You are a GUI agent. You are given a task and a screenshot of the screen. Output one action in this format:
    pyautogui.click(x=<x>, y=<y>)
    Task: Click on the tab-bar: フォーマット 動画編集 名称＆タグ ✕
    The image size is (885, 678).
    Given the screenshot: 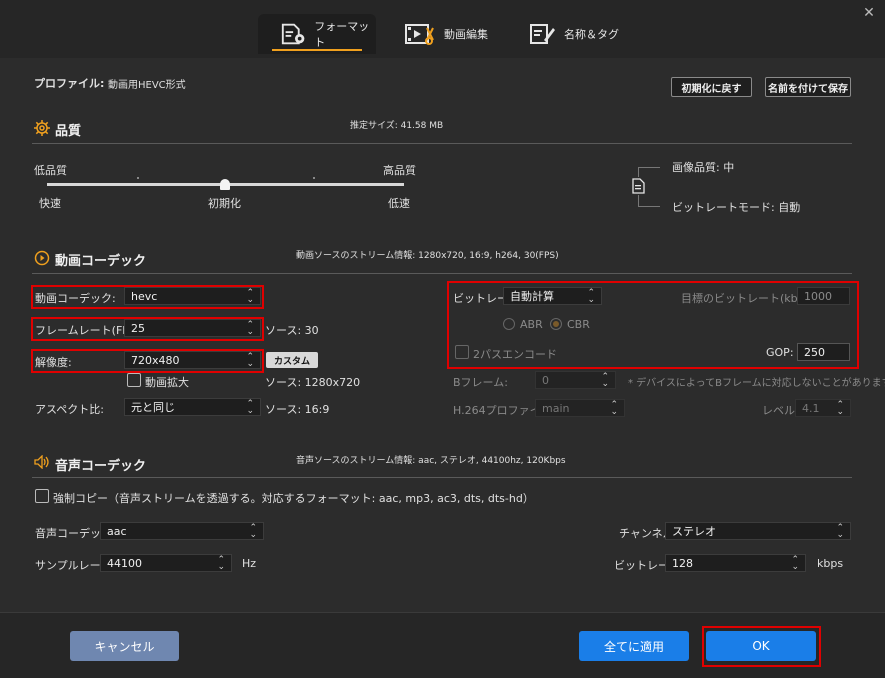 What is the action you would take?
    pyautogui.click(x=442, y=29)
    